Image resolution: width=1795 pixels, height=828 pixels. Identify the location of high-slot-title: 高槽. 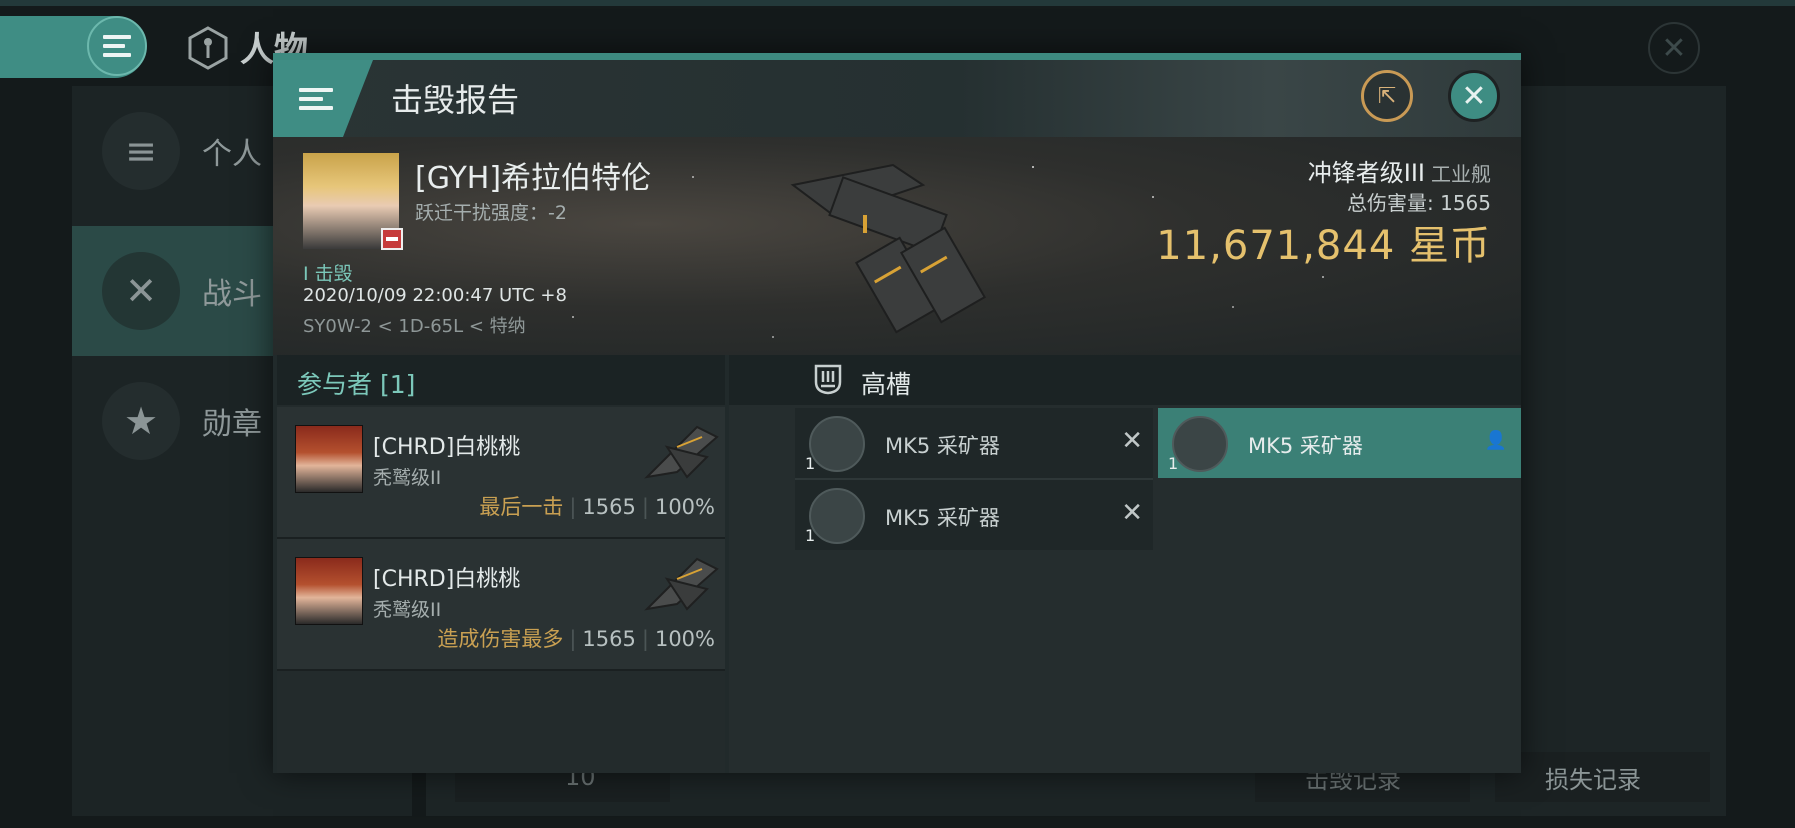
(886, 384).